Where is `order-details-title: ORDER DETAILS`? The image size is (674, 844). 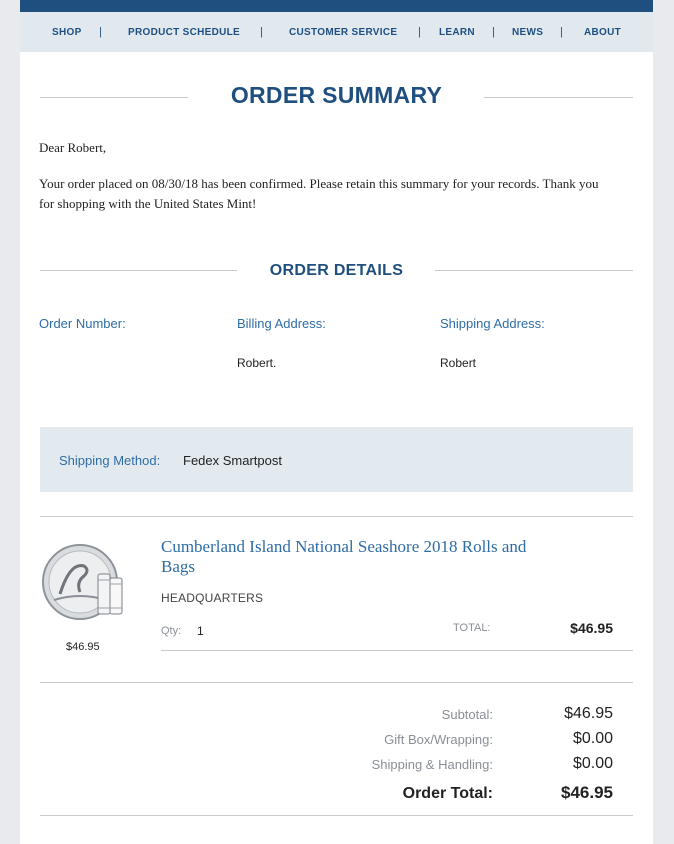
order-details-title: ORDER DETAILS is located at coordinates (336, 270).